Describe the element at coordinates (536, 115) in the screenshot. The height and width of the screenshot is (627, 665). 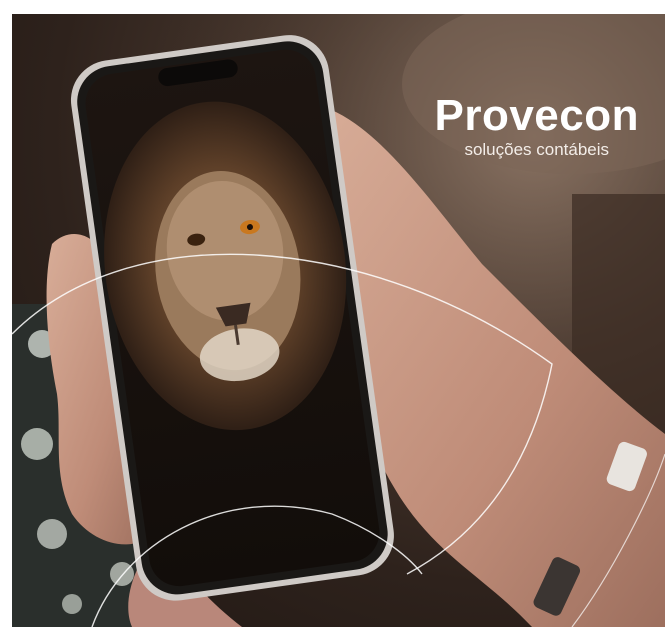
I see `brand-name: Provecon` at that location.